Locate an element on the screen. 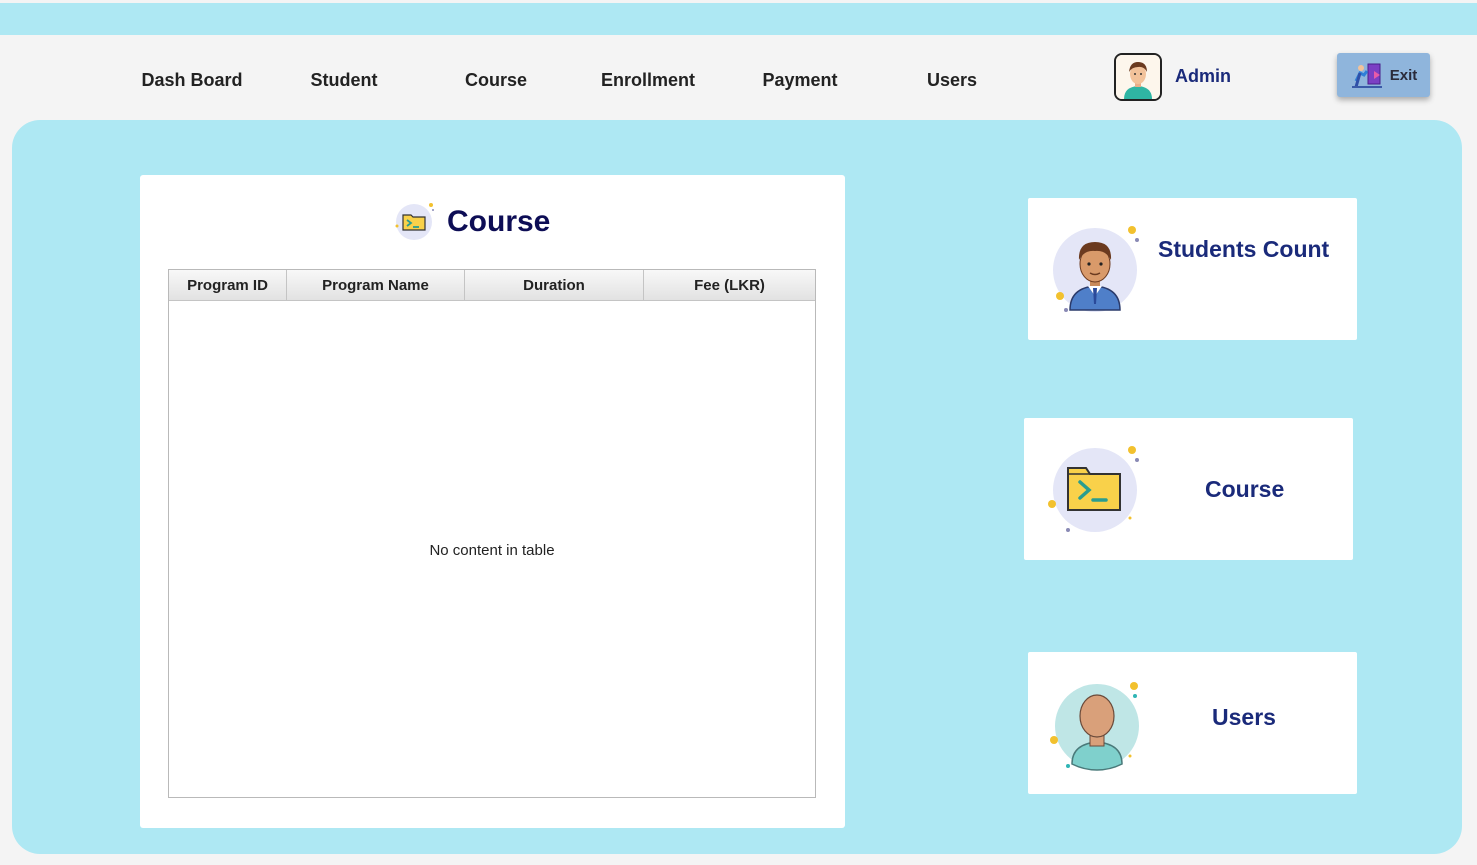  top-strip is located at coordinates (738, 19).